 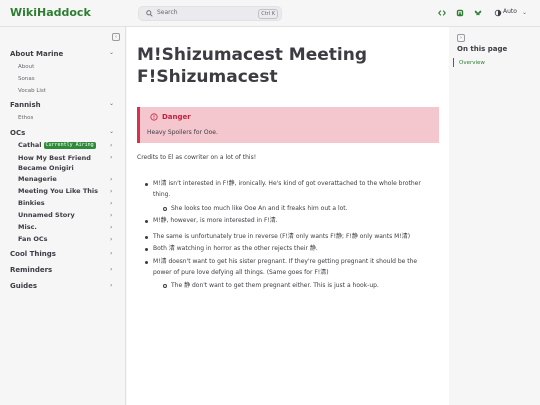 What do you see at coordinates (116, 37) in the screenshot?
I see `collapse-sidebar-button: ‹` at bounding box center [116, 37].